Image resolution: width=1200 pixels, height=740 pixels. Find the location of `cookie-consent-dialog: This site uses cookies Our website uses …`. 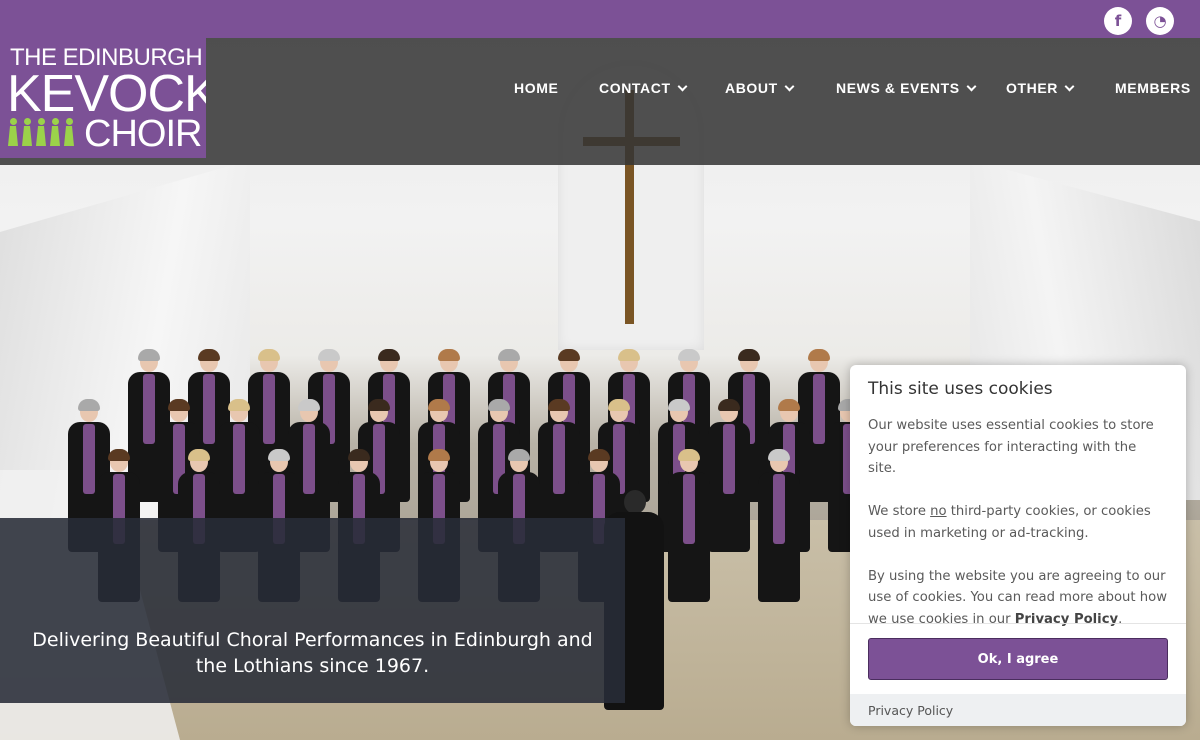

cookie-consent-dialog: This site uses cookies Our website uses … is located at coordinates (1018, 545).